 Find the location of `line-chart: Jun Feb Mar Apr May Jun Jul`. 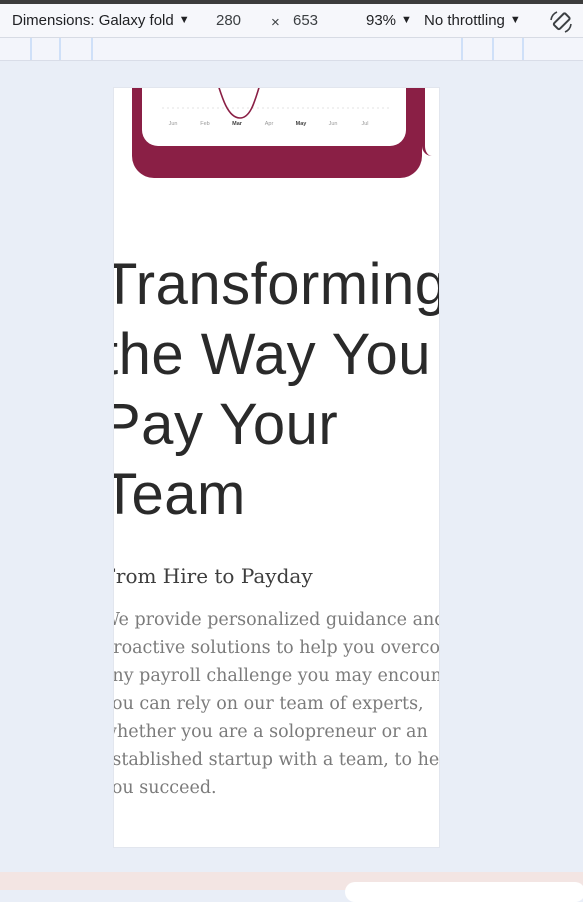

line-chart: Jun Feb Mar Apr May Jun Jul is located at coordinates (277, 107).